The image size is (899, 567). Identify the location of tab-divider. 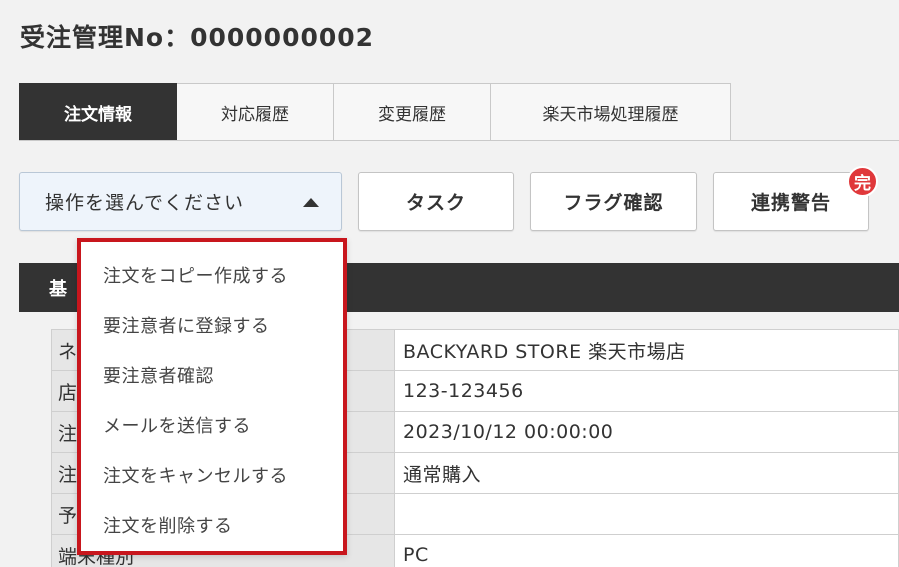
(459, 140).